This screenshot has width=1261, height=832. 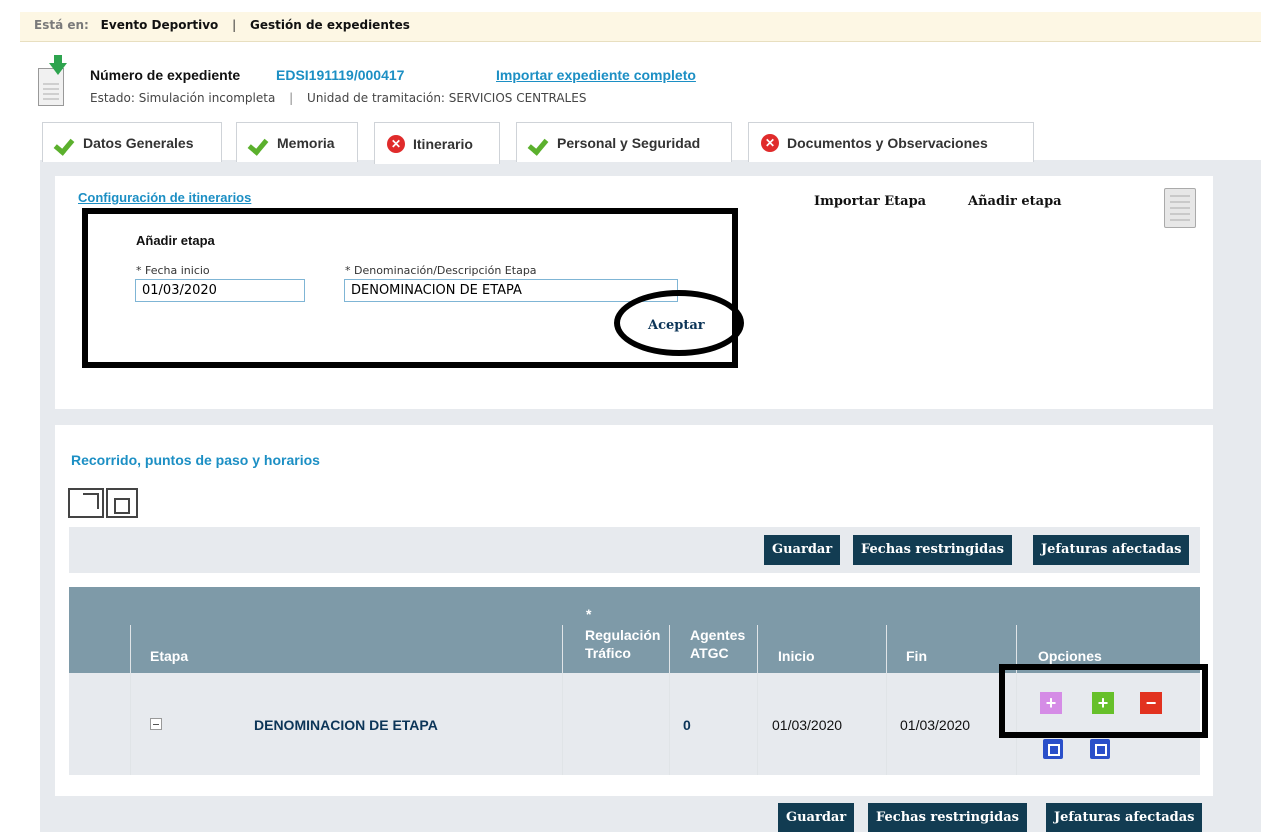 I want to click on breadcrumb-label: Está en:, so click(x=61, y=25).